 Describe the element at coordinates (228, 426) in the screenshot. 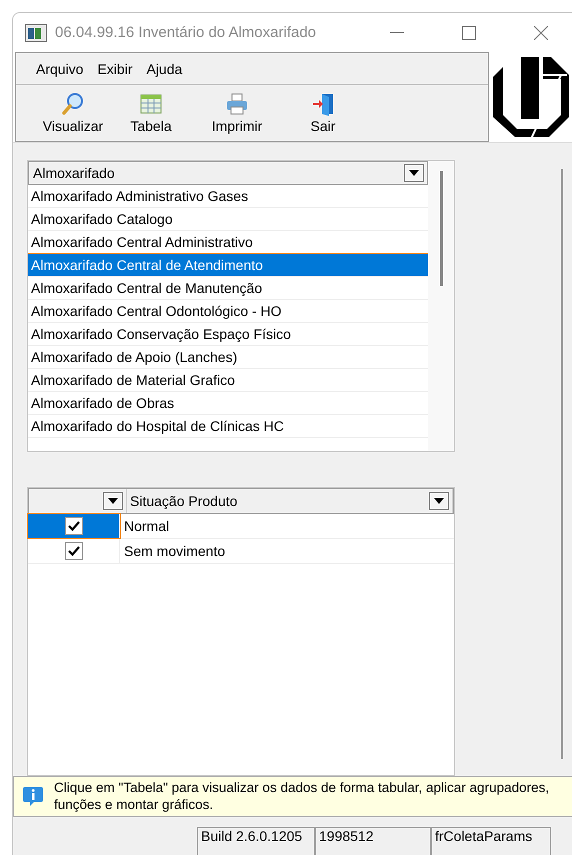

I see `list-row: Almoxarifado do Hospital de Clínicas HC` at that location.